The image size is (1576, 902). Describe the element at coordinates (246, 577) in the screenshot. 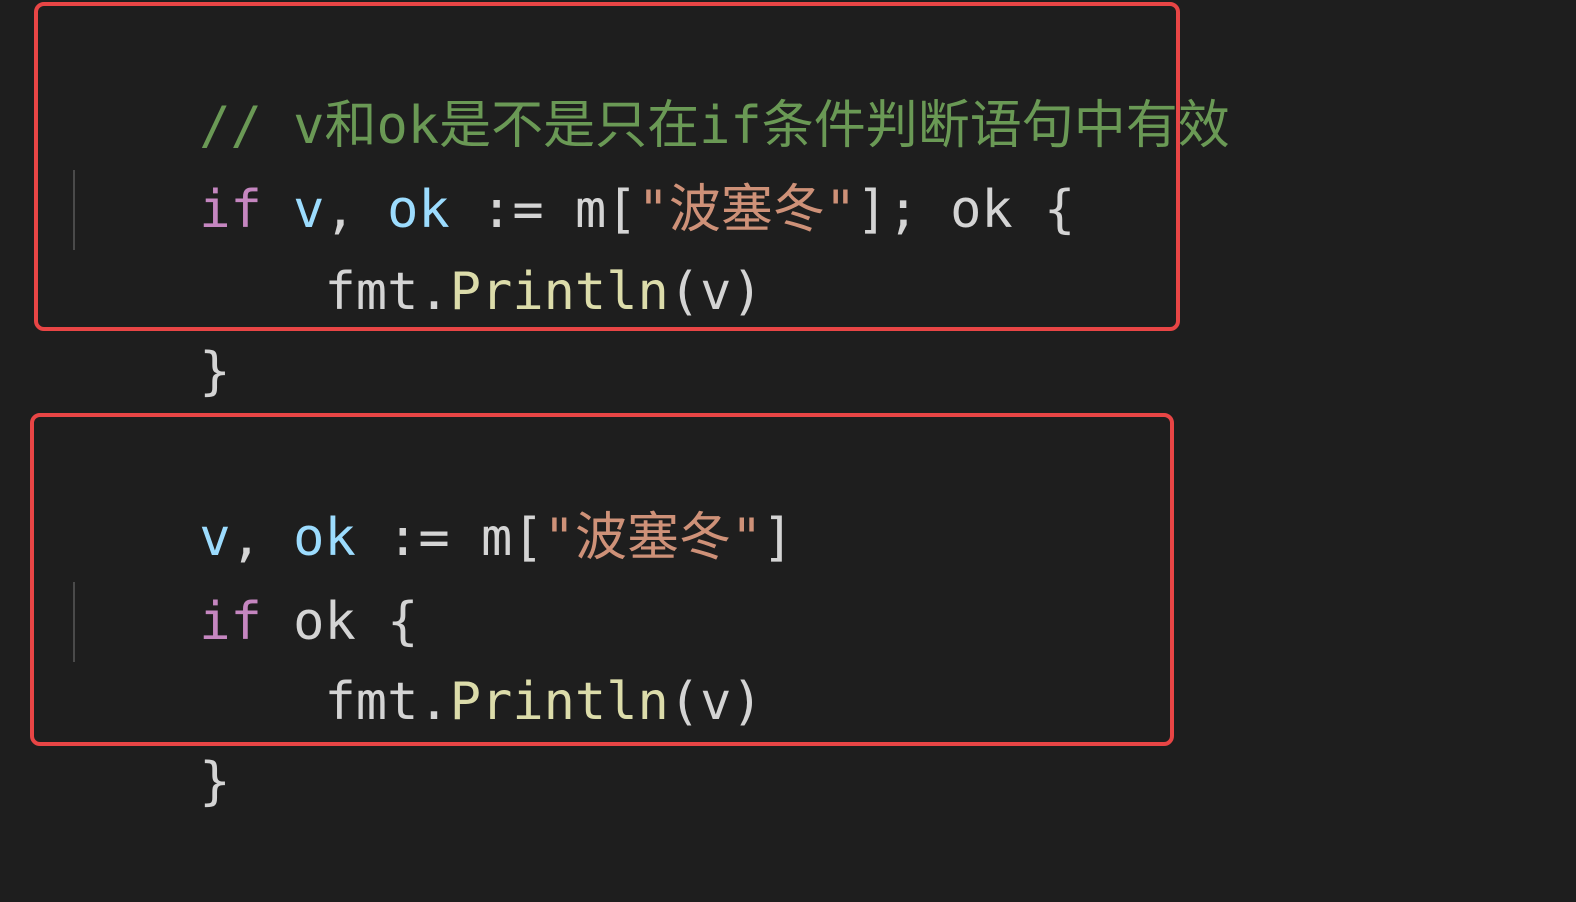

I see `code-line-if: if ok {` at that location.